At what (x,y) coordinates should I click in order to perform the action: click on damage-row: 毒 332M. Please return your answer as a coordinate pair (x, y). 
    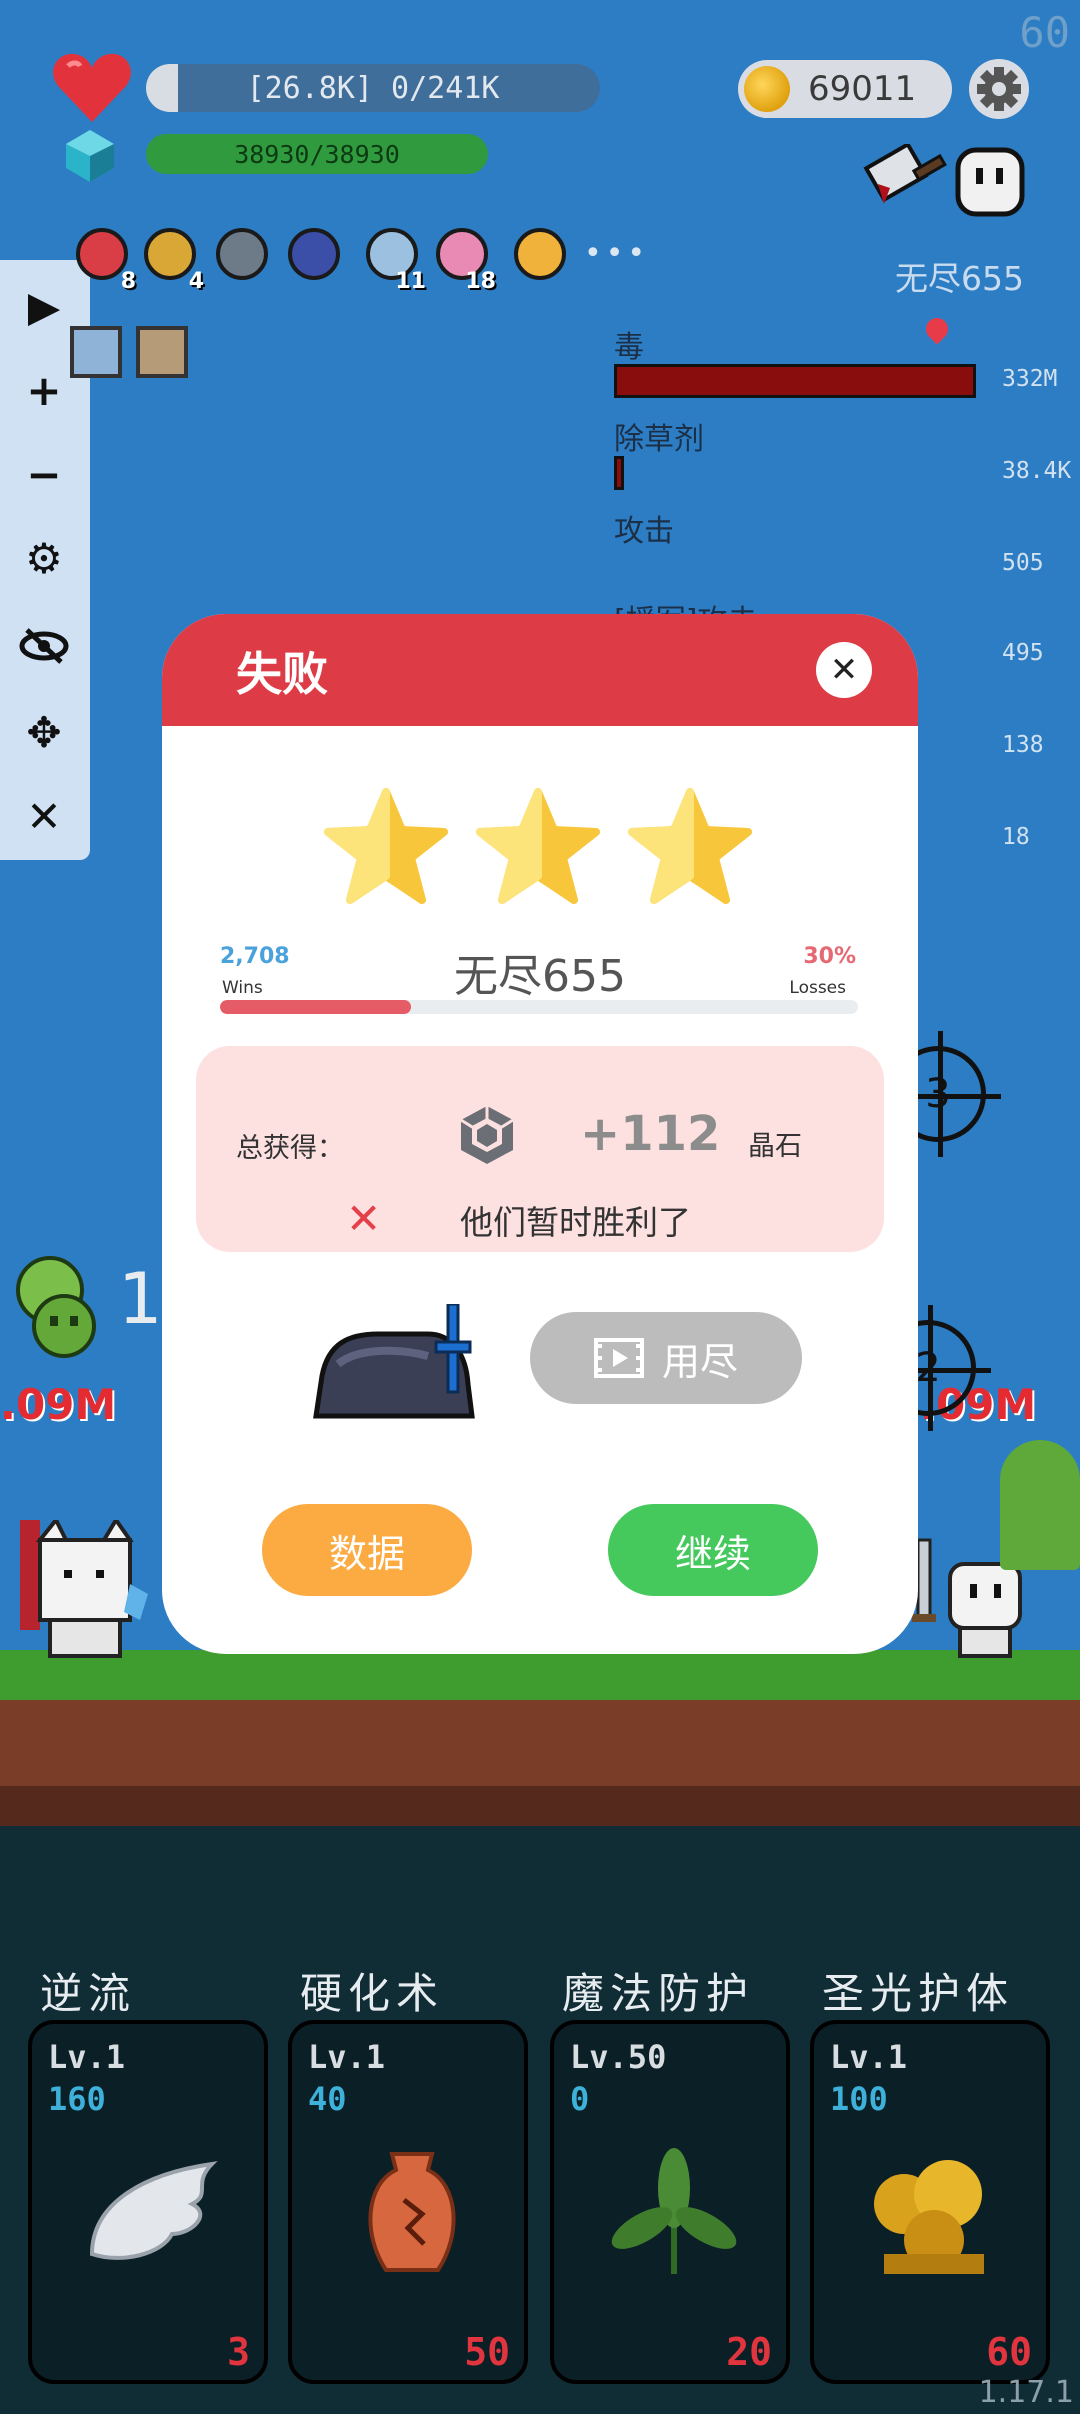
    Looking at the image, I should click on (836, 360).